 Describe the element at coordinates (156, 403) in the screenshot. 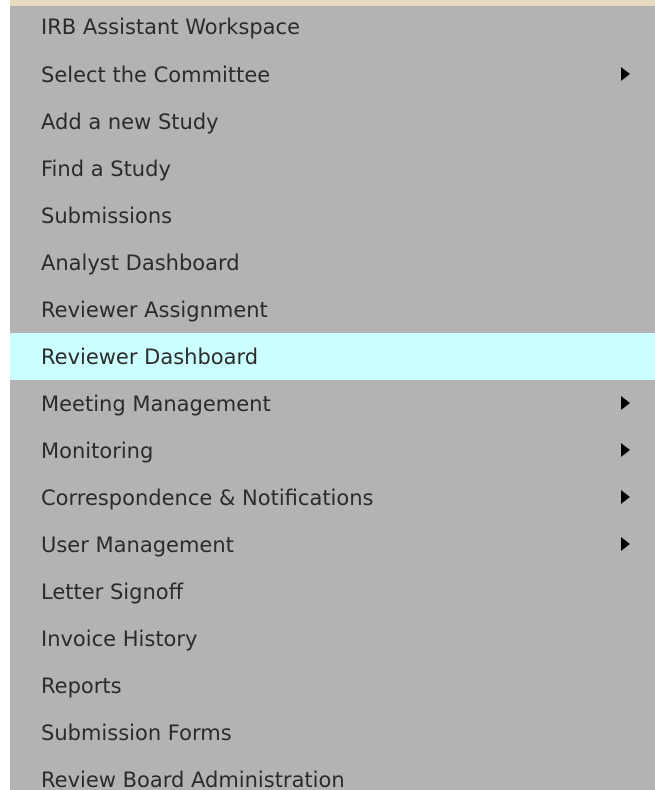

I see `menu-item-label: Meeting Management` at that location.